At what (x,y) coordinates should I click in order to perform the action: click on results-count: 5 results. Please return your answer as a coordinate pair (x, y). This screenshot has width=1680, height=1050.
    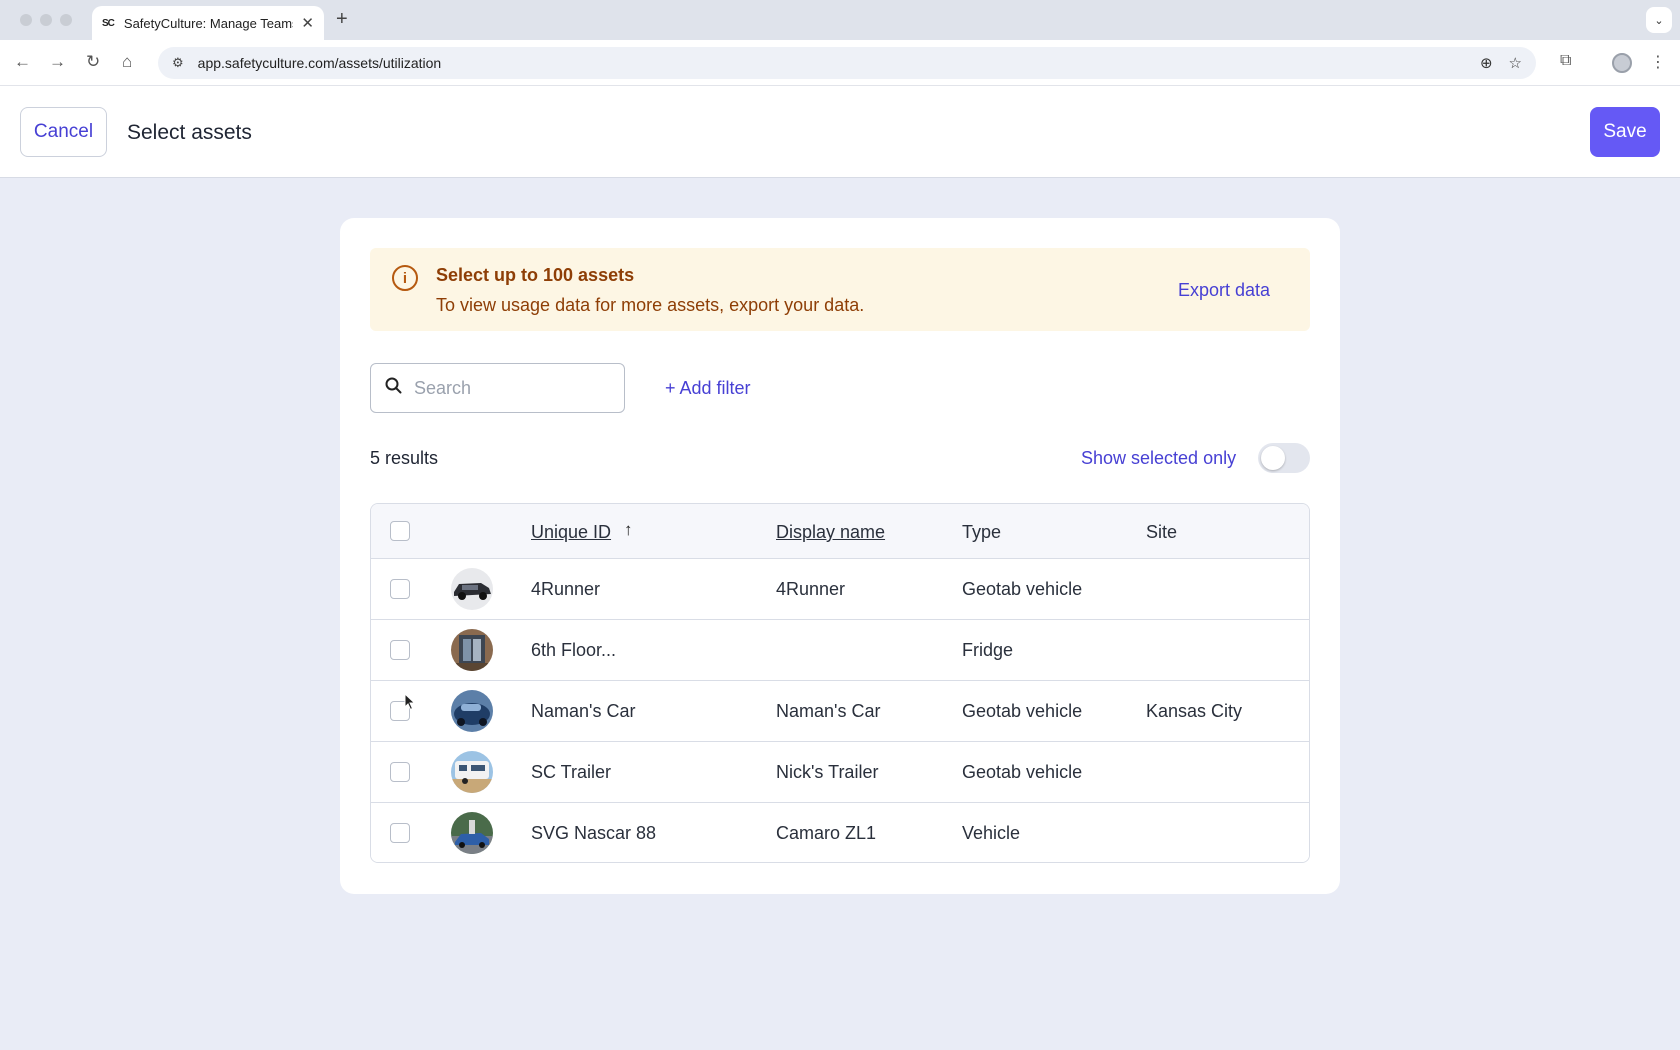
    Looking at the image, I should click on (404, 458).